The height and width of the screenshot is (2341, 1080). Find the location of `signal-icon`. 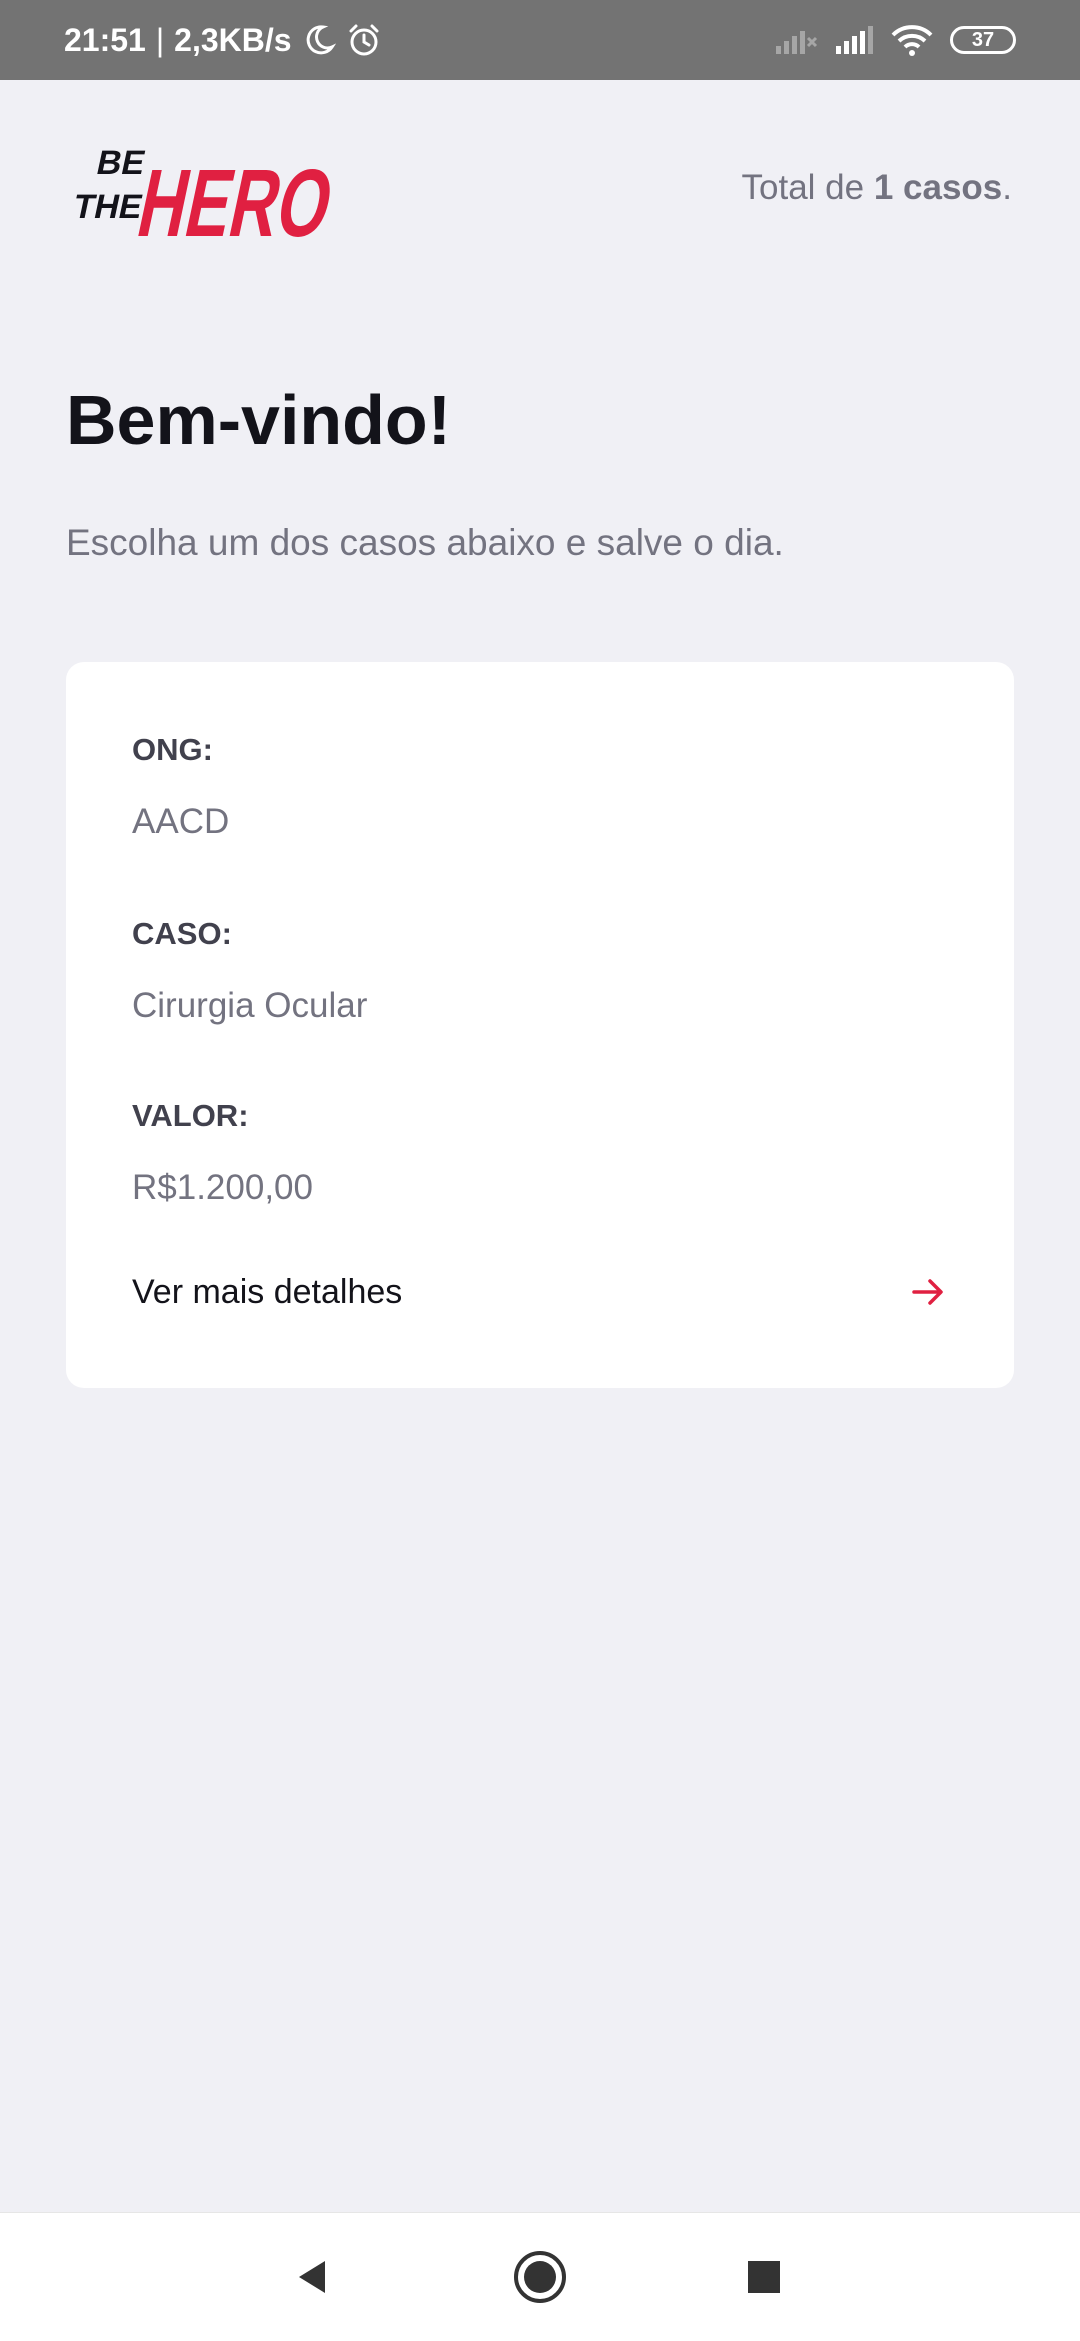

signal-icon is located at coordinates (854, 40).